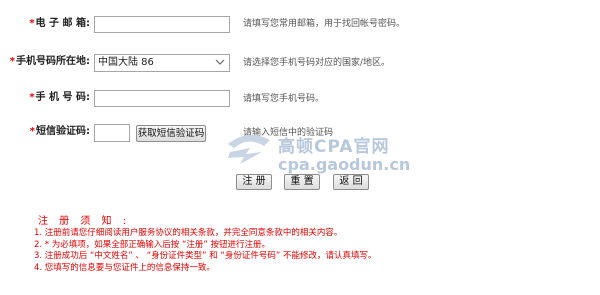 The image size is (600, 295). Describe the element at coordinates (63, 131) in the screenshot. I see `sms-code-label-text: 短信验证码:` at that location.